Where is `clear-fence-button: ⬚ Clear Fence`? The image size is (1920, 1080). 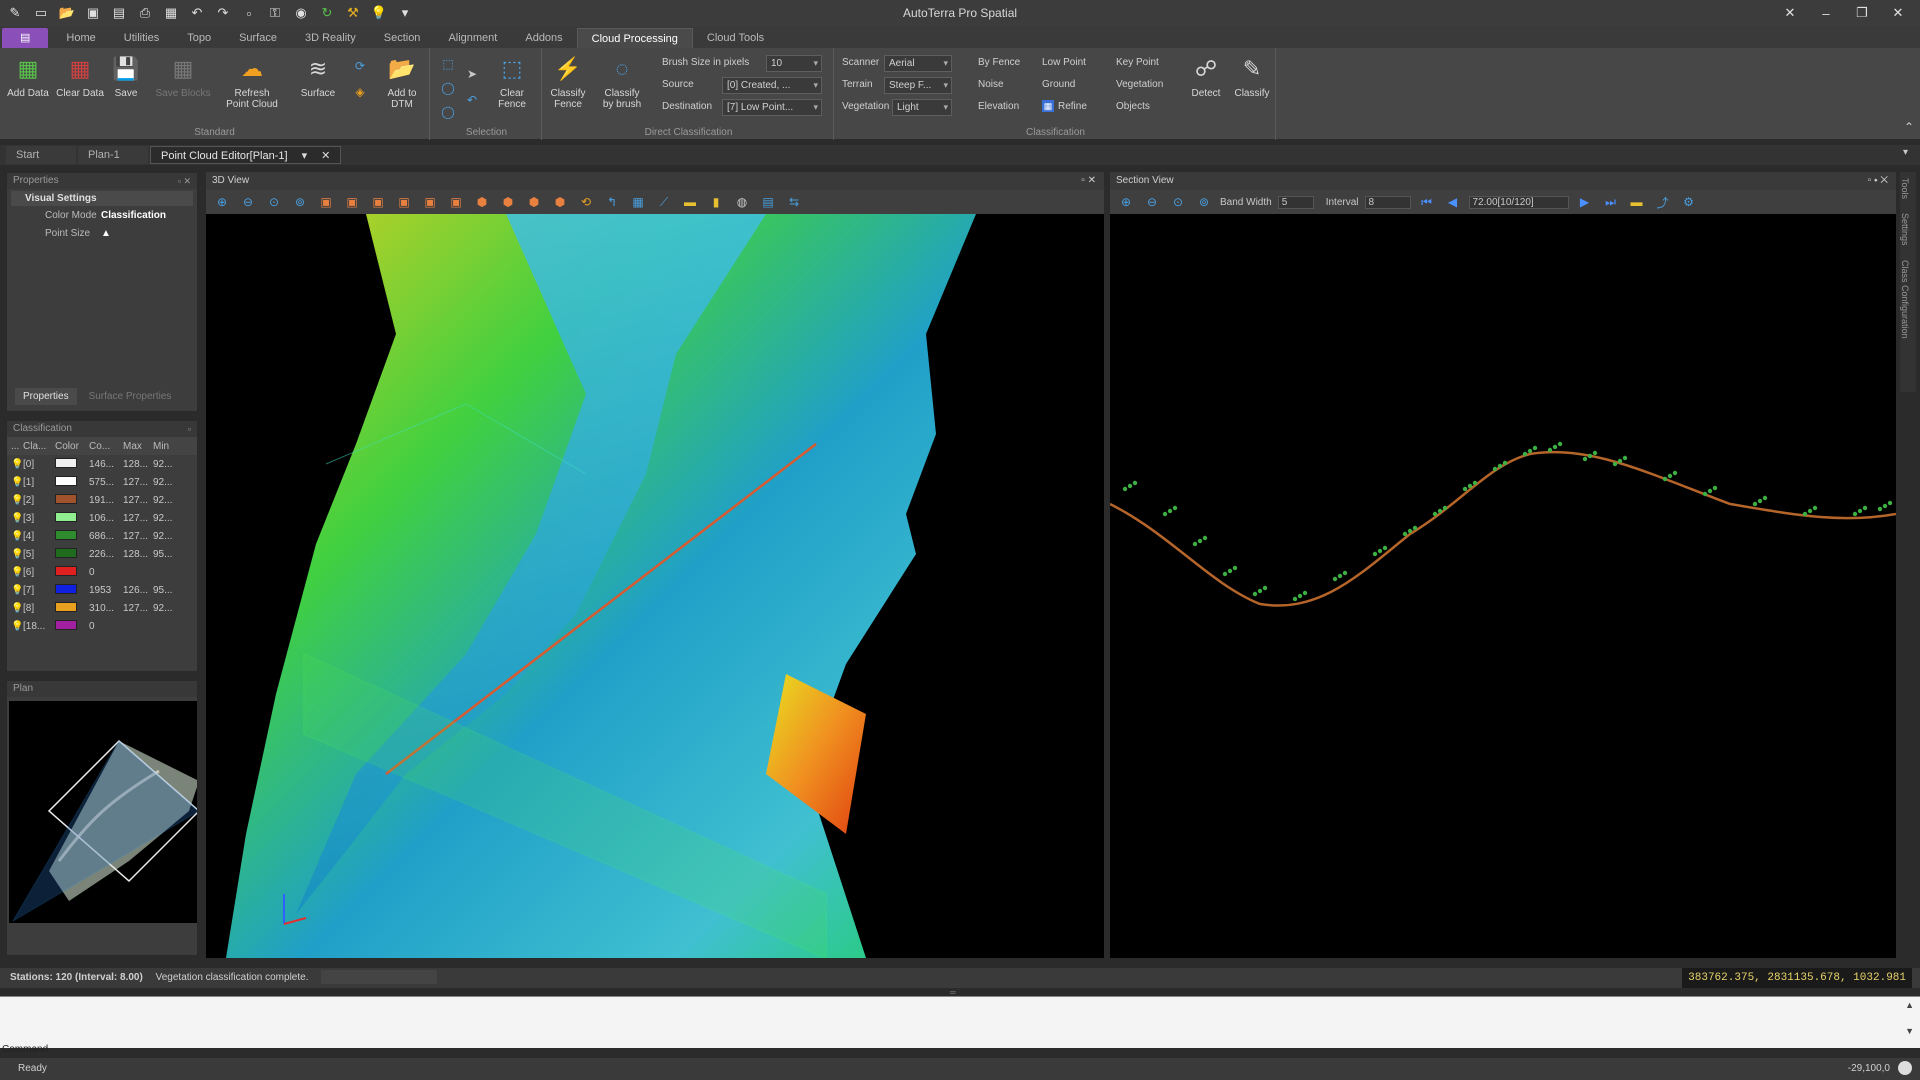
clear-fence-button: ⬚ Clear Fence is located at coordinates (512, 81).